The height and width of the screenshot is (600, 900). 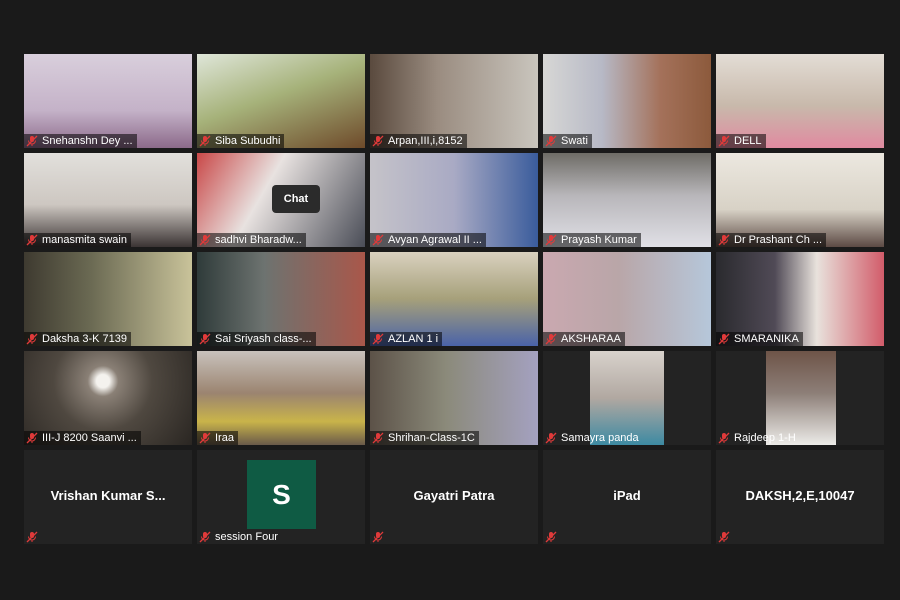 I want to click on participant-name: manasmita swain, so click(x=84, y=240).